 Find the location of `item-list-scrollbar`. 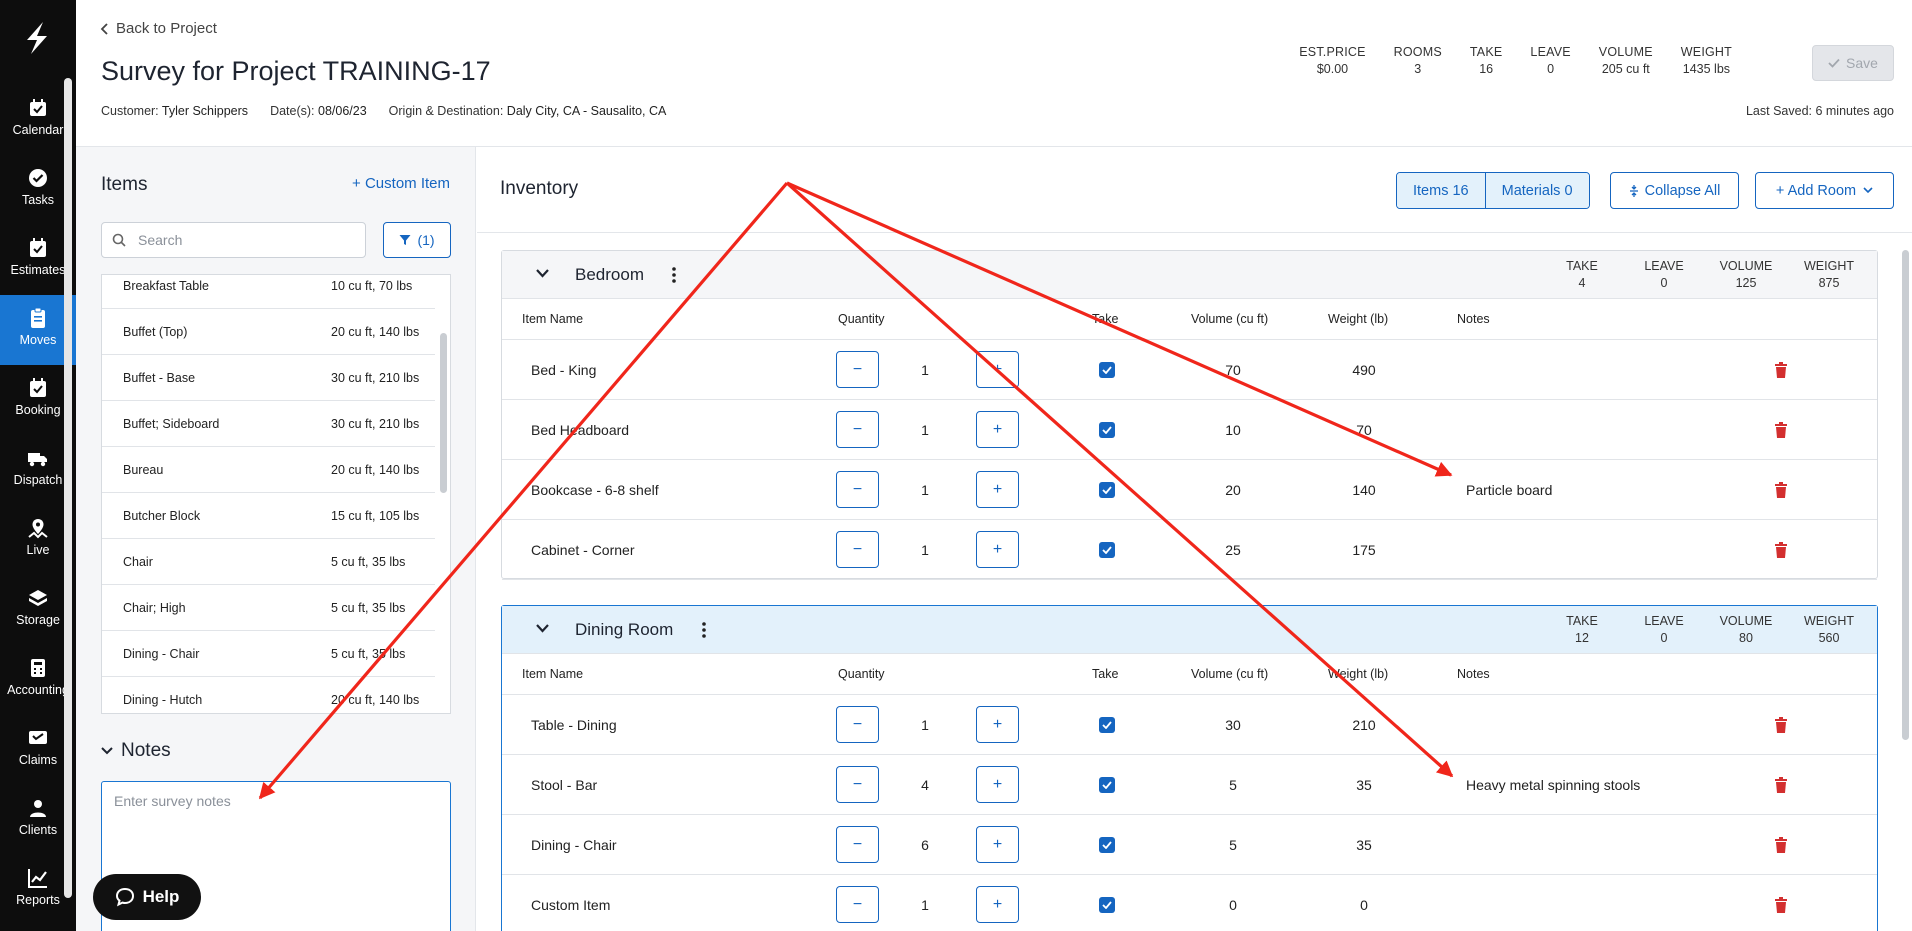

item-list-scrollbar is located at coordinates (443, 413).